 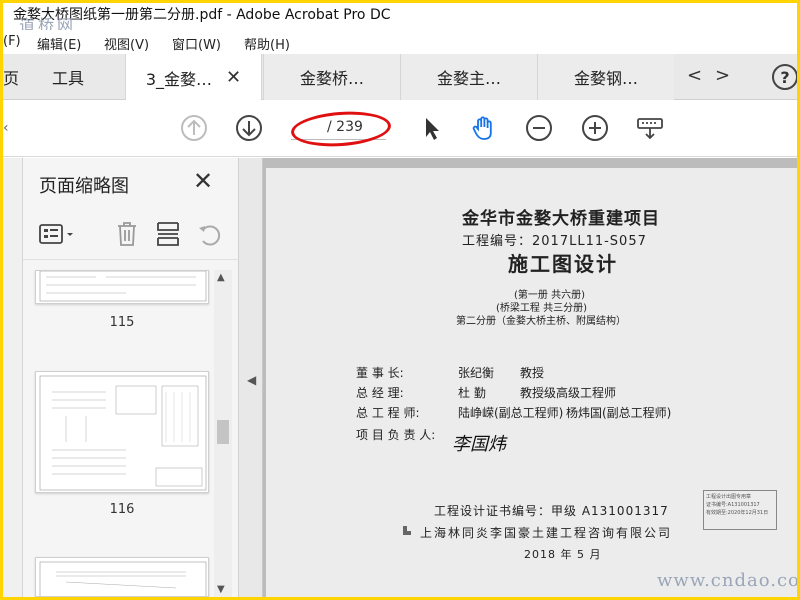 I want to click on scroll-up-icon: ▲, so click(x=221, y=277).